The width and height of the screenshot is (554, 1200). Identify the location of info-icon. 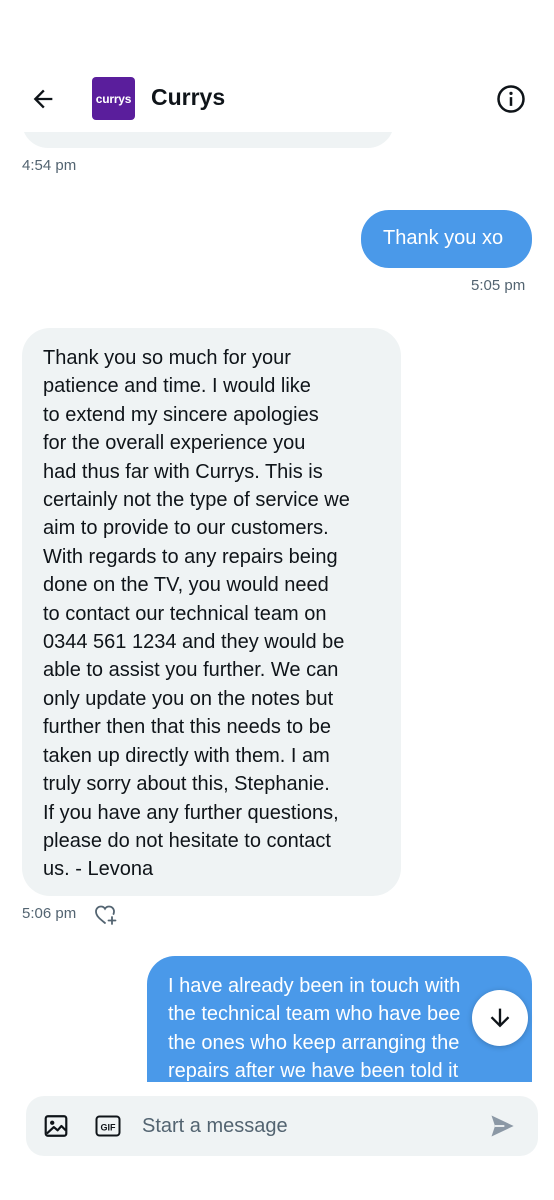
(511, 99).